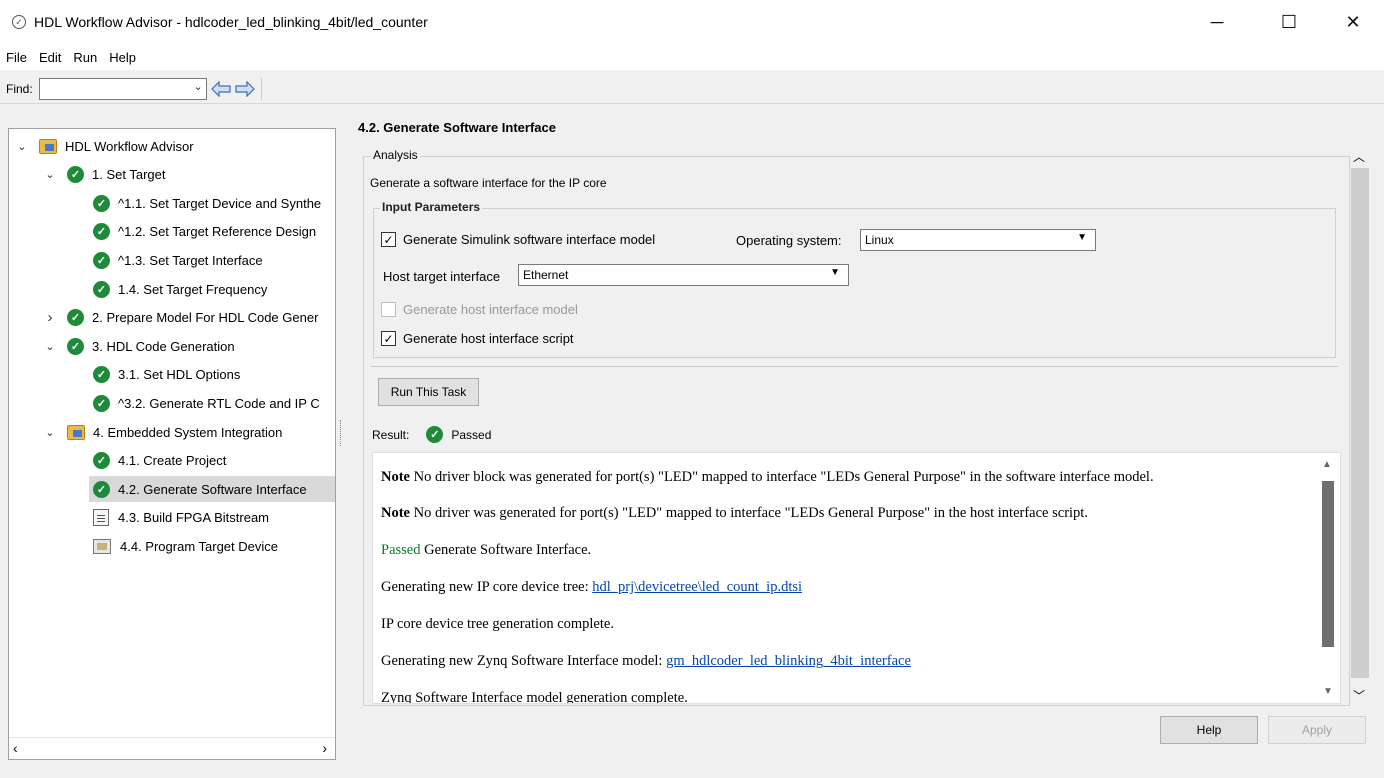 This screenshot has height=778, width=1384. I want to click on tree-item-label: ^1.2. Set Target Reference Design, so click(217, 232).